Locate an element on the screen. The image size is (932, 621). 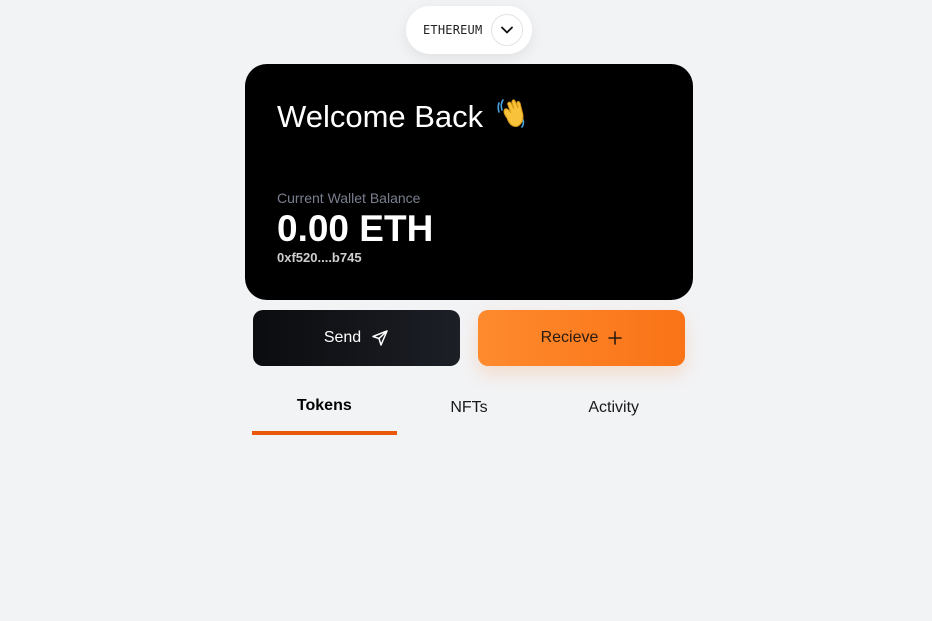
waving-hand-icon is located at coordinates (512, 117).